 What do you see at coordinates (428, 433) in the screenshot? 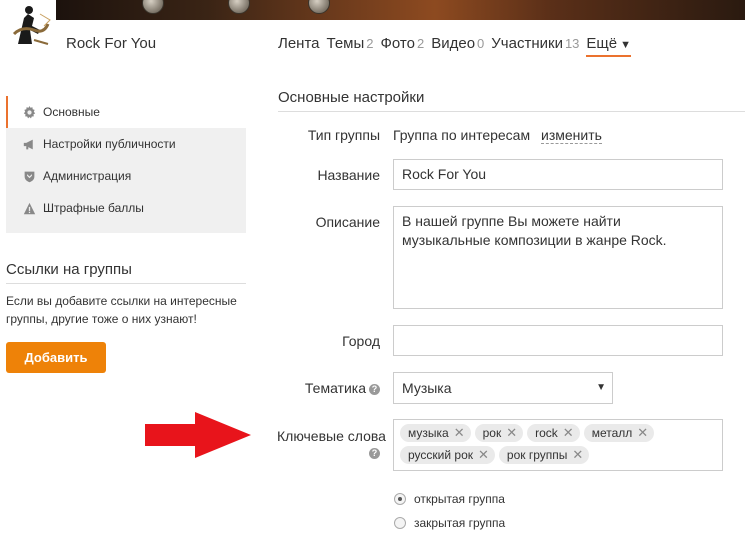
I see `keyword-tag-label: музыка` at bounding box center [428, 433].